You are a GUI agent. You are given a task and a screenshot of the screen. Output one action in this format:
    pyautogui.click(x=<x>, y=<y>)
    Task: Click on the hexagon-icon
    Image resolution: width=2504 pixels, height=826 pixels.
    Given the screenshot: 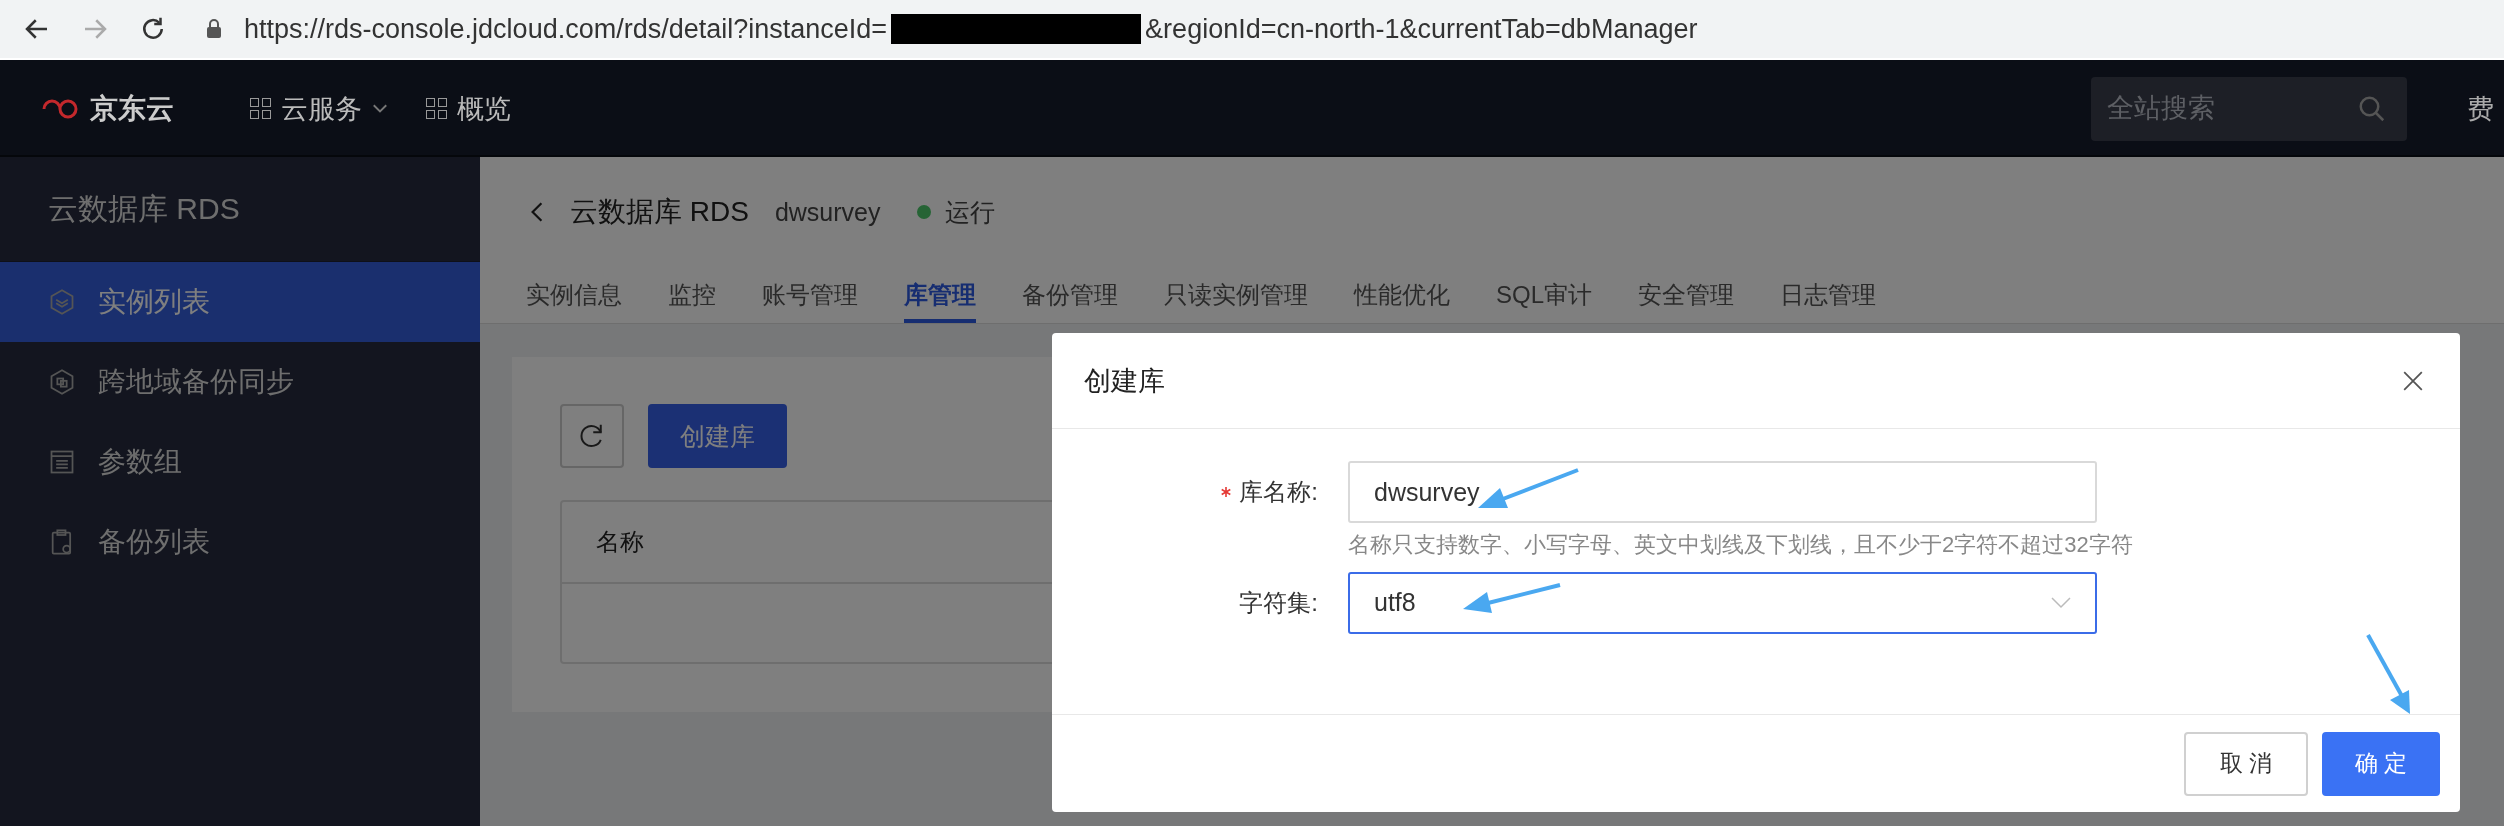 What is the action you would take?
    pyautogui.click(x=62, y=382)
    